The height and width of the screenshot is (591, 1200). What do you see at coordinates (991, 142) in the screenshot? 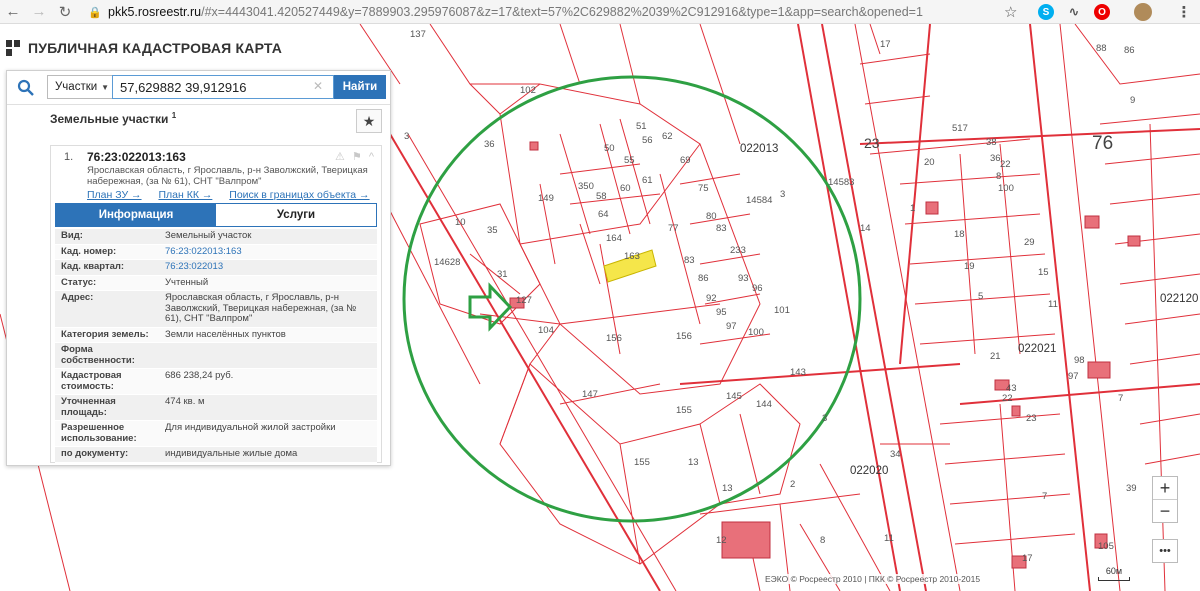
I see `map-label-parcel: 38` at bounding box center [991, 142].